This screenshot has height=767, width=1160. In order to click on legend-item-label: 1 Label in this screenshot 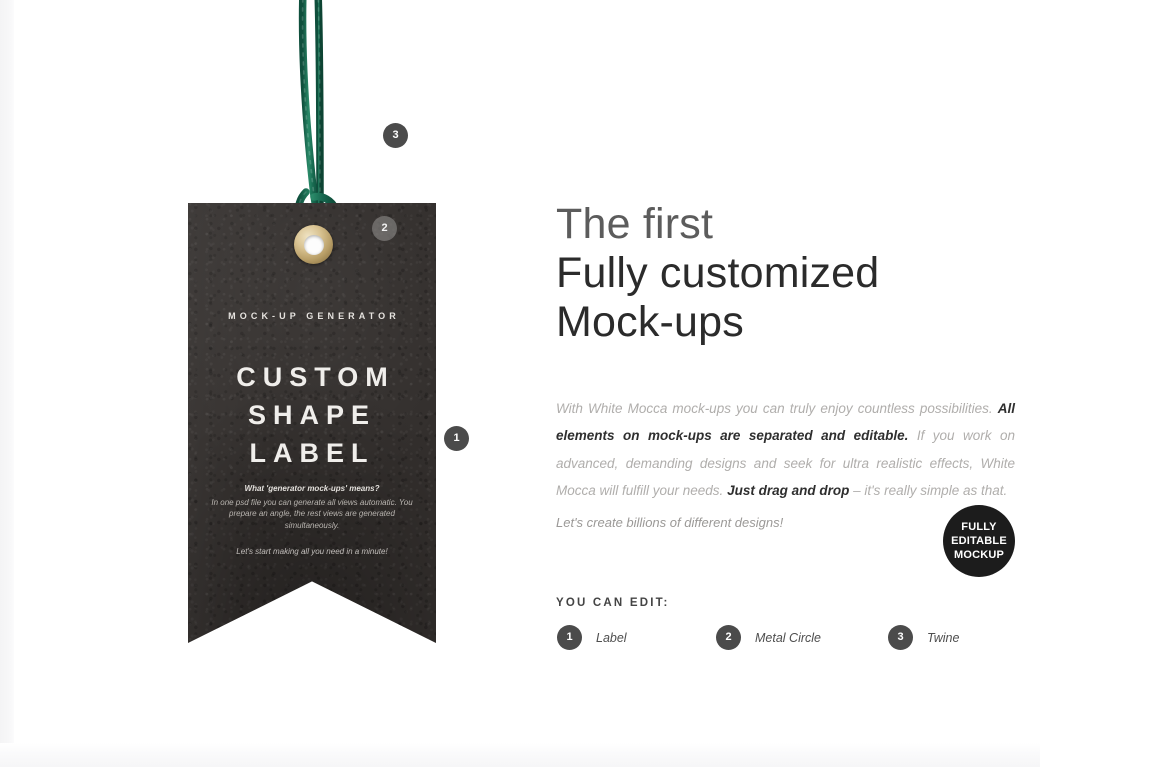, I will do `click(592, 637)`.